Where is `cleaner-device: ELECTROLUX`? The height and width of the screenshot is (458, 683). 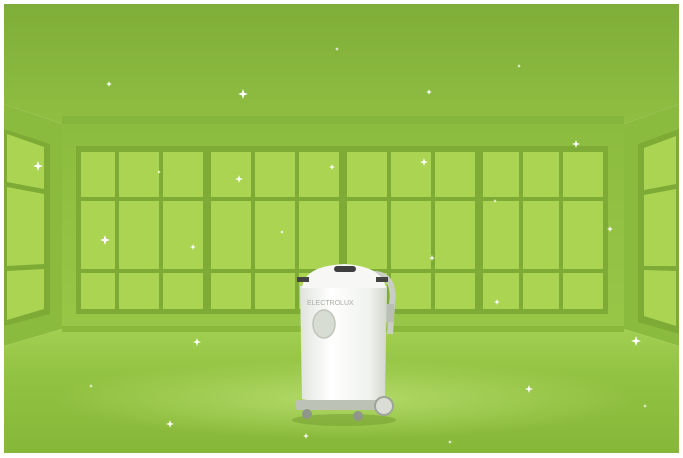 cleaner-device: ELECTROLUX is located at coordinates (344, 345).